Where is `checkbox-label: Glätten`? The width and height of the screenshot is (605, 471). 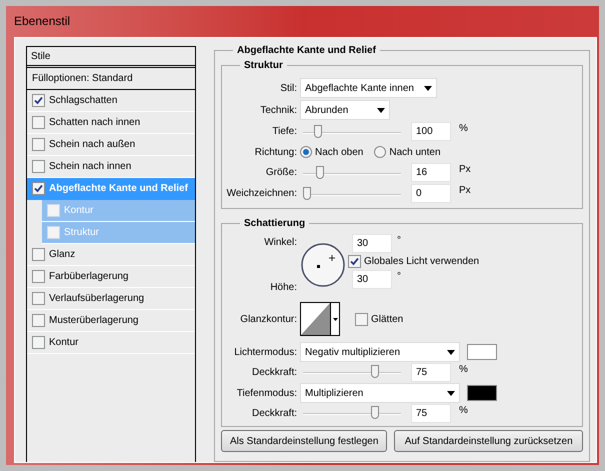 checkbox-label: Glätten is located at coordinates (387, 319).